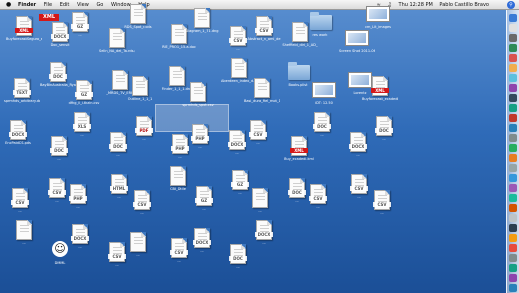  Describe the element at coordinates (8, 4) in the screenshot. I see `apple-menu-icon: ●` at that location.